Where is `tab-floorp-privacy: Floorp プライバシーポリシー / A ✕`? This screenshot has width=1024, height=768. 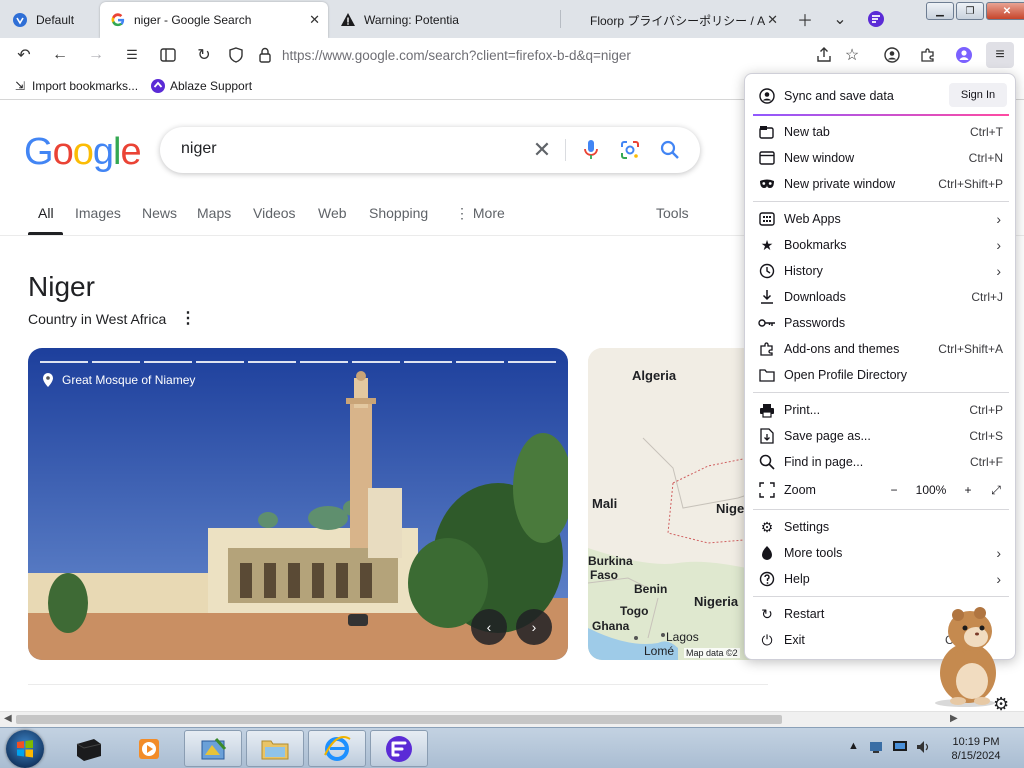
tab-floorp-privacy: Floorp プライバシーポリシー / A ✕ is located at coordinates (674, 20).